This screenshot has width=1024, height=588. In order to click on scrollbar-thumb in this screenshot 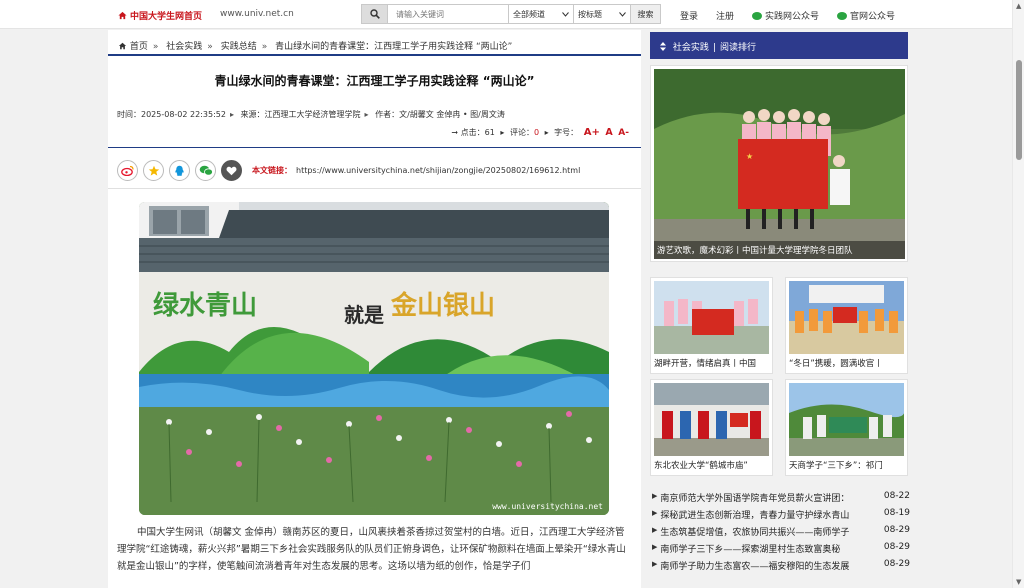, I will do `click(1019, 110)`.